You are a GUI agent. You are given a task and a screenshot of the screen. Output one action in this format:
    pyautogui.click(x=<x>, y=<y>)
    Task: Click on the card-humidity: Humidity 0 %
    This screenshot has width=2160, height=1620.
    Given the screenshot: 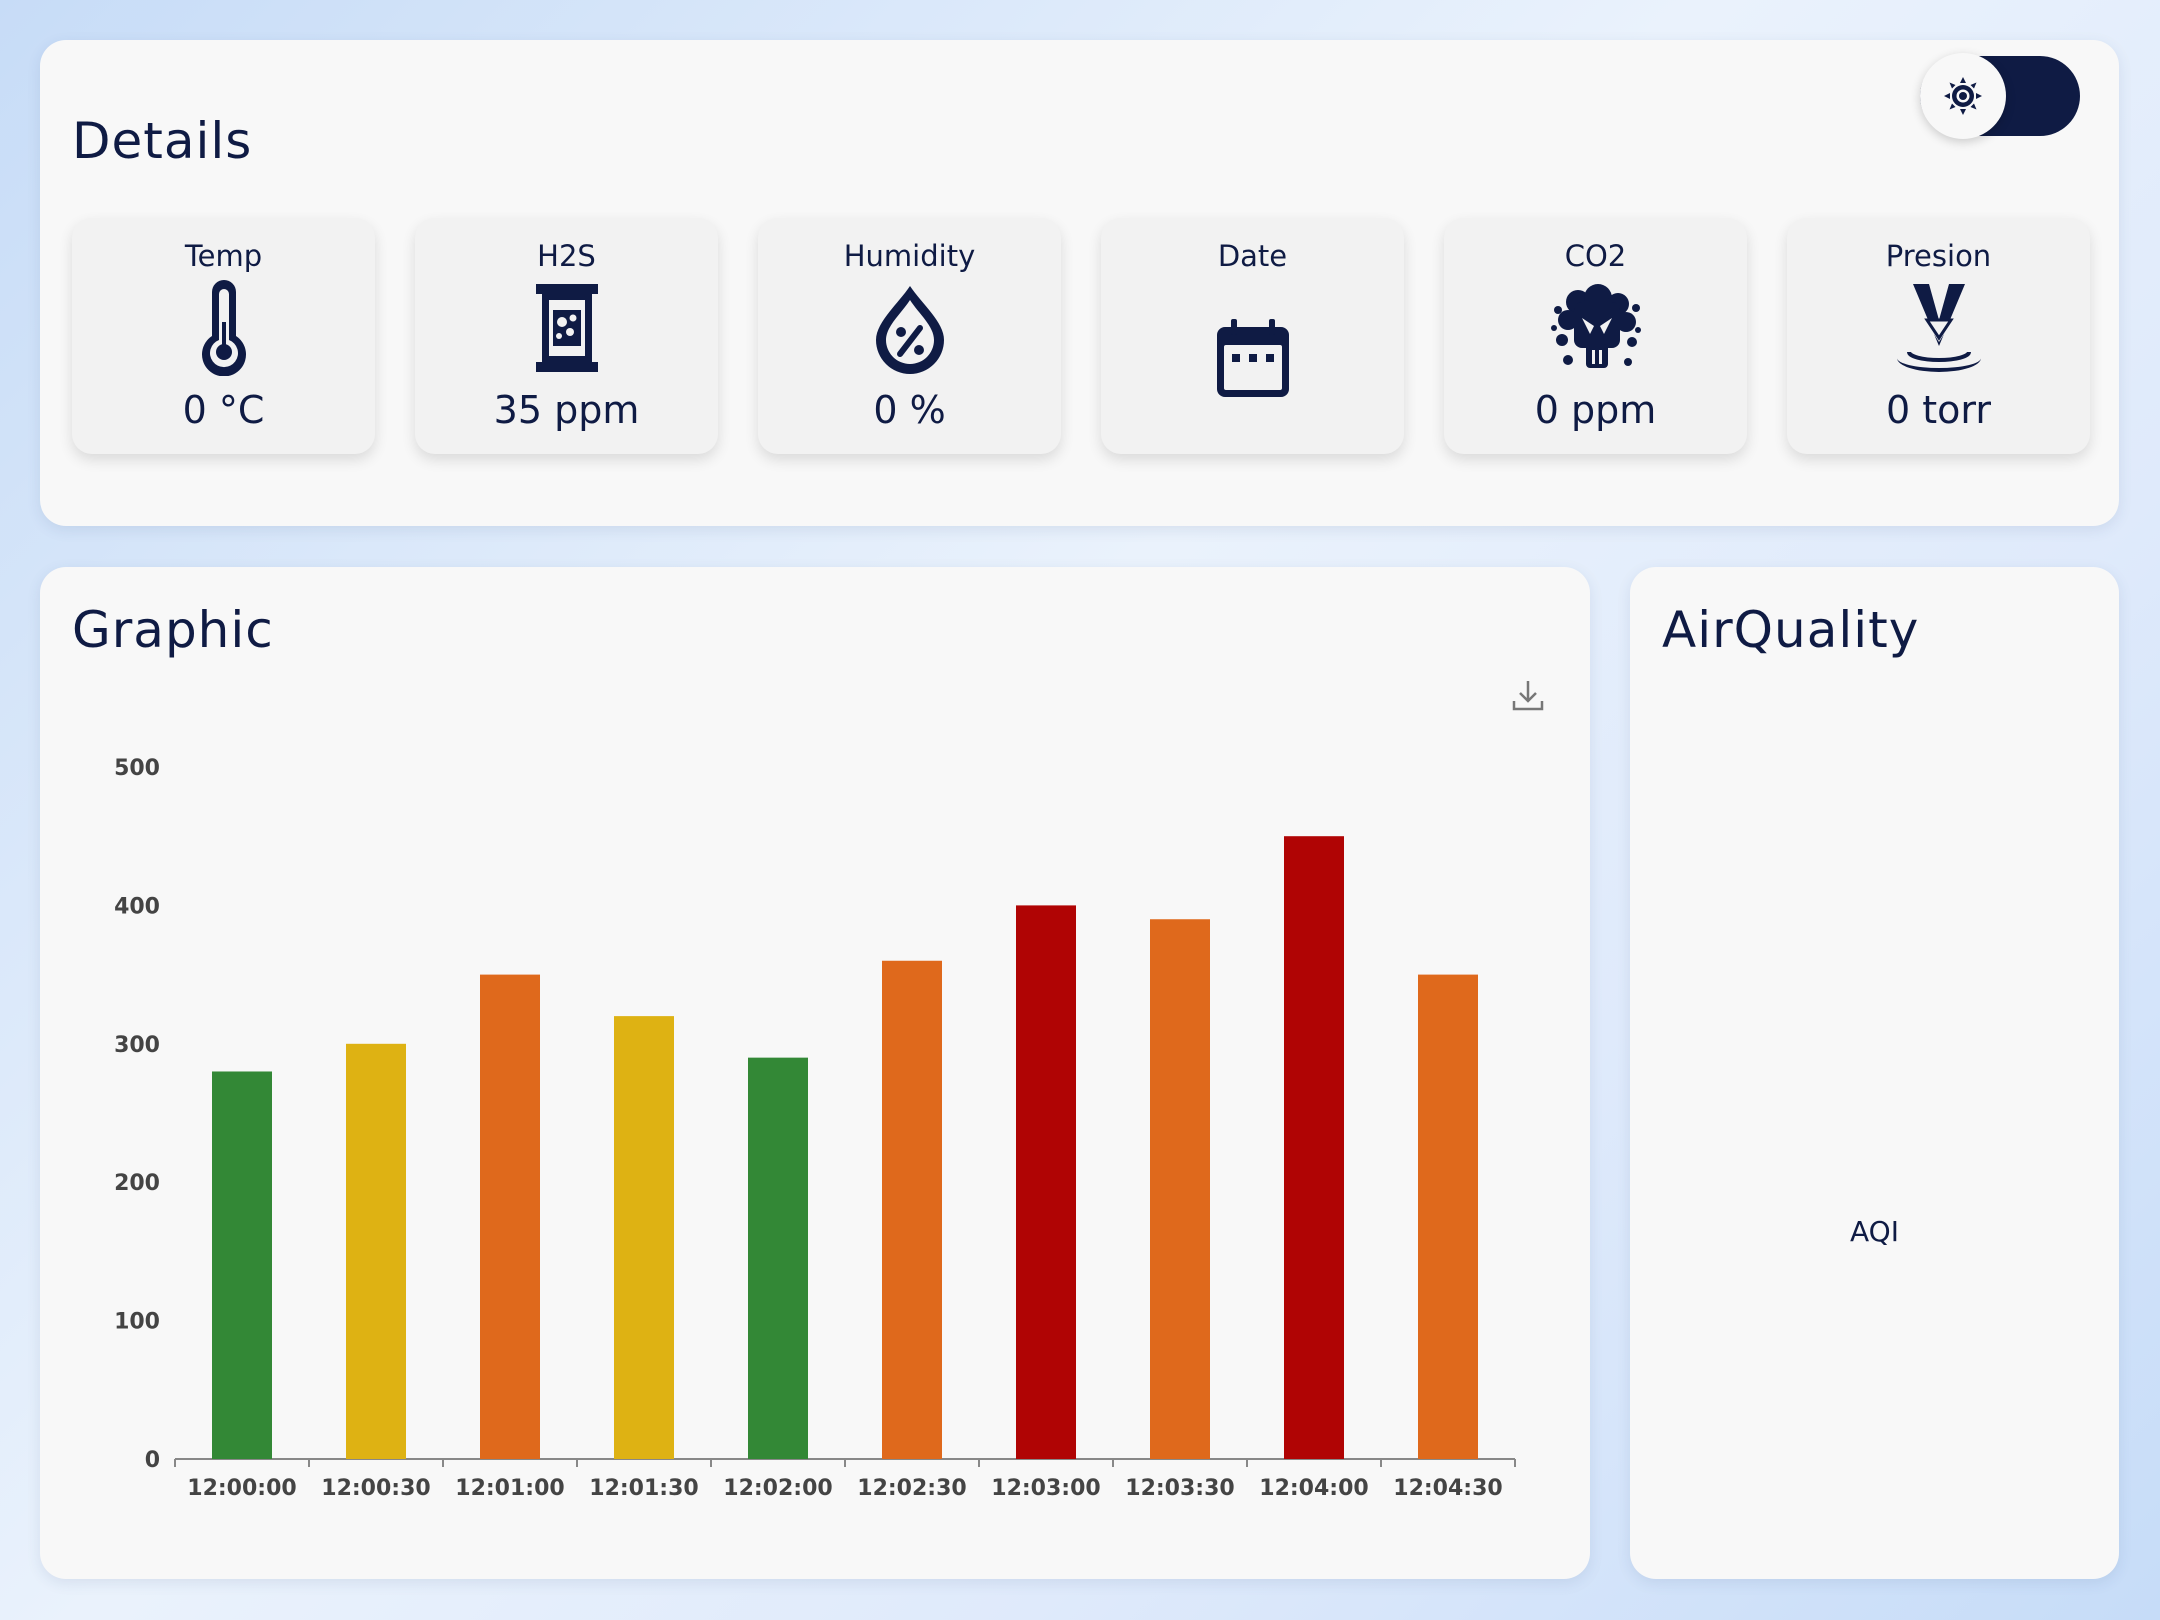 What is the action you would take?
    pyautogui.click(x=909, y=336)
    